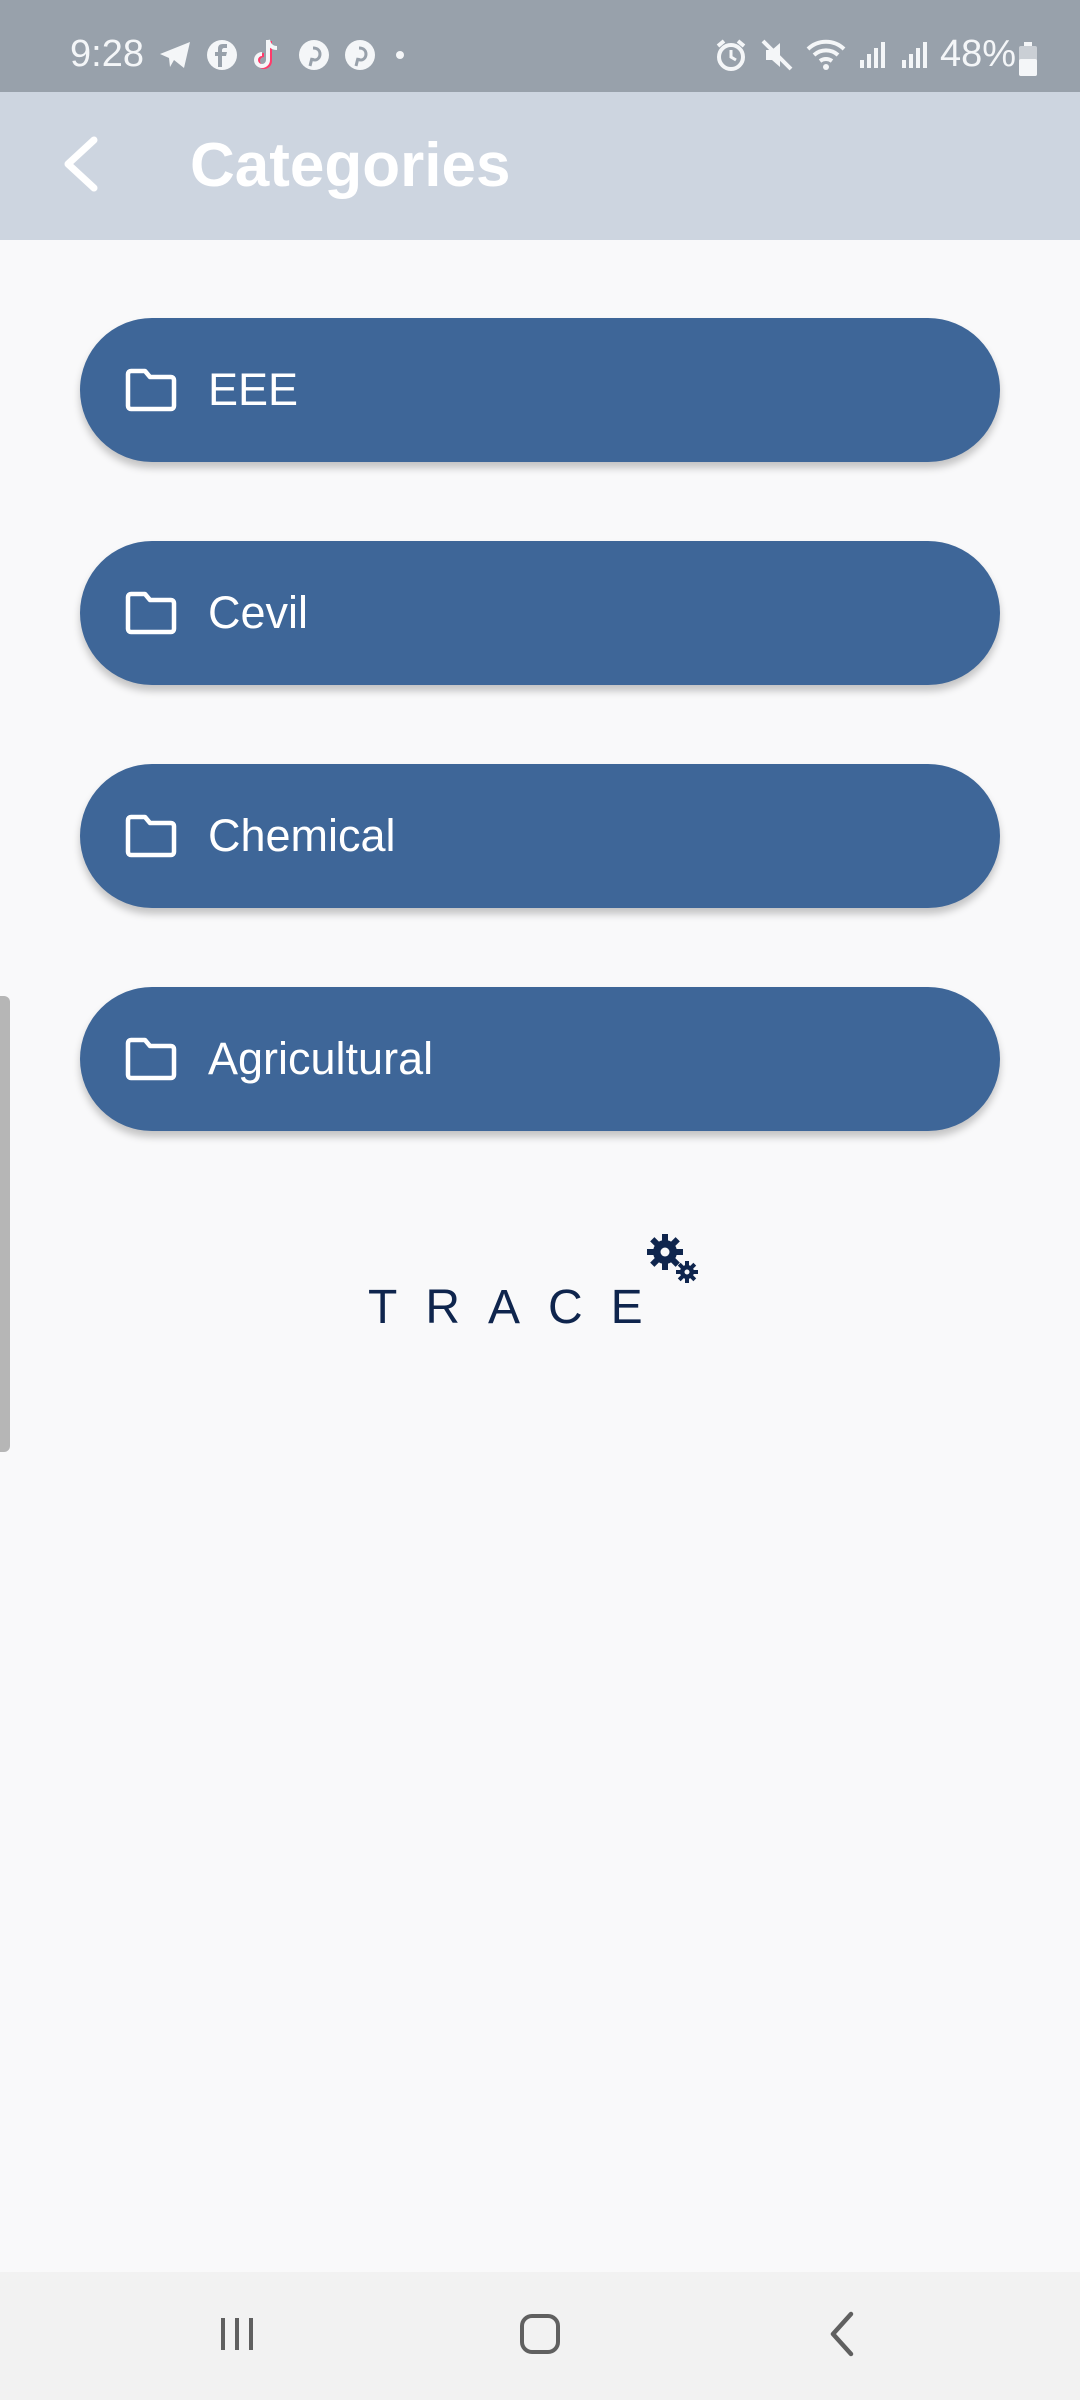 This screenshot has width=1080, height=2400. Describe the element at coordinates (321, 1058) in the screenshot. I see `category-label: Agricultural` at that location.